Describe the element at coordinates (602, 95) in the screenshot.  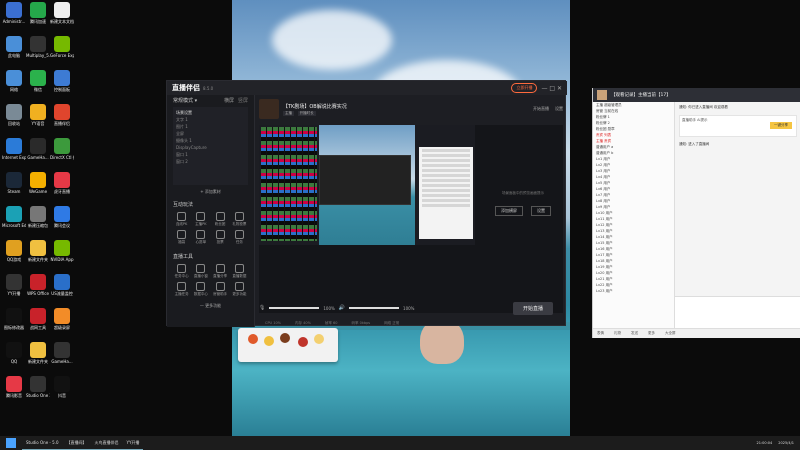
I see `panel-avatar` at that location.